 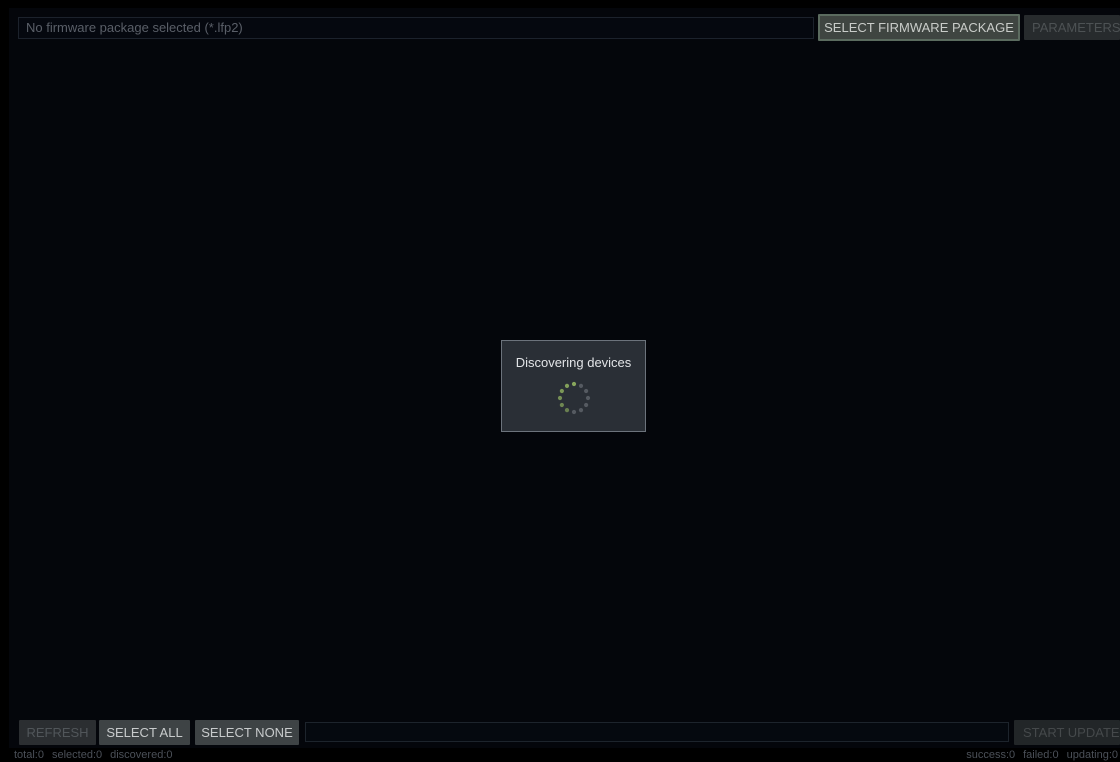 I want to click on status-success: success:0, so click(x=991, y=755).